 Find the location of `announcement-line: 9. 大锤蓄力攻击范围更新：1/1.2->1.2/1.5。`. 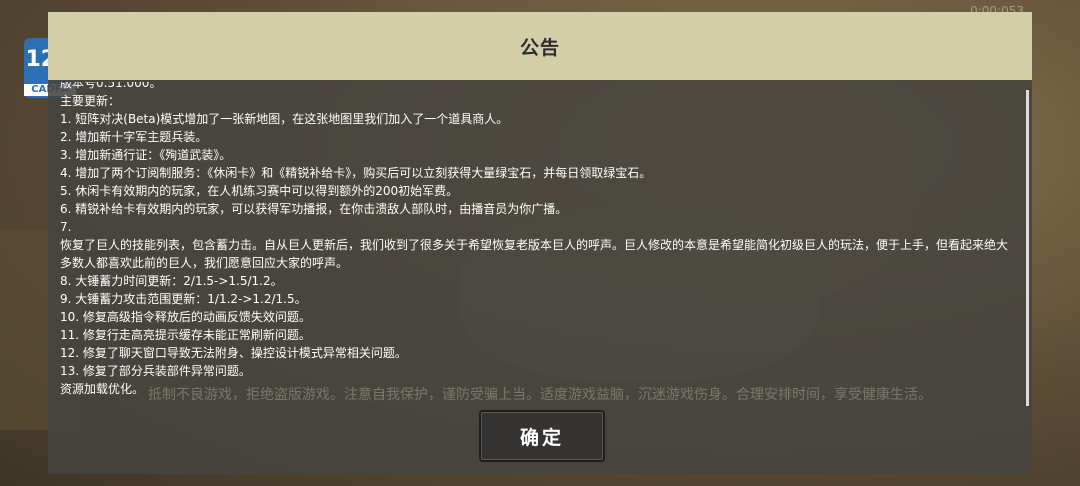

announcement-line: 9. 大锤蓄力攻击范围更新：1/1.2->1.2/1.5。 is located at coordinates (183, 299).